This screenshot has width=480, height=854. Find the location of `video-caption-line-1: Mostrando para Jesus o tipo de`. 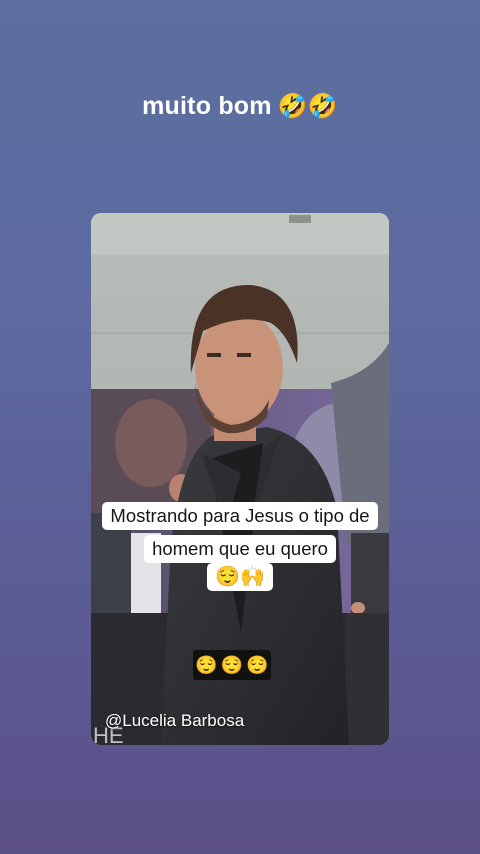

video-caption-line-1: Mostrando para Jesus o tipo de is located at coordinates (240, 516).